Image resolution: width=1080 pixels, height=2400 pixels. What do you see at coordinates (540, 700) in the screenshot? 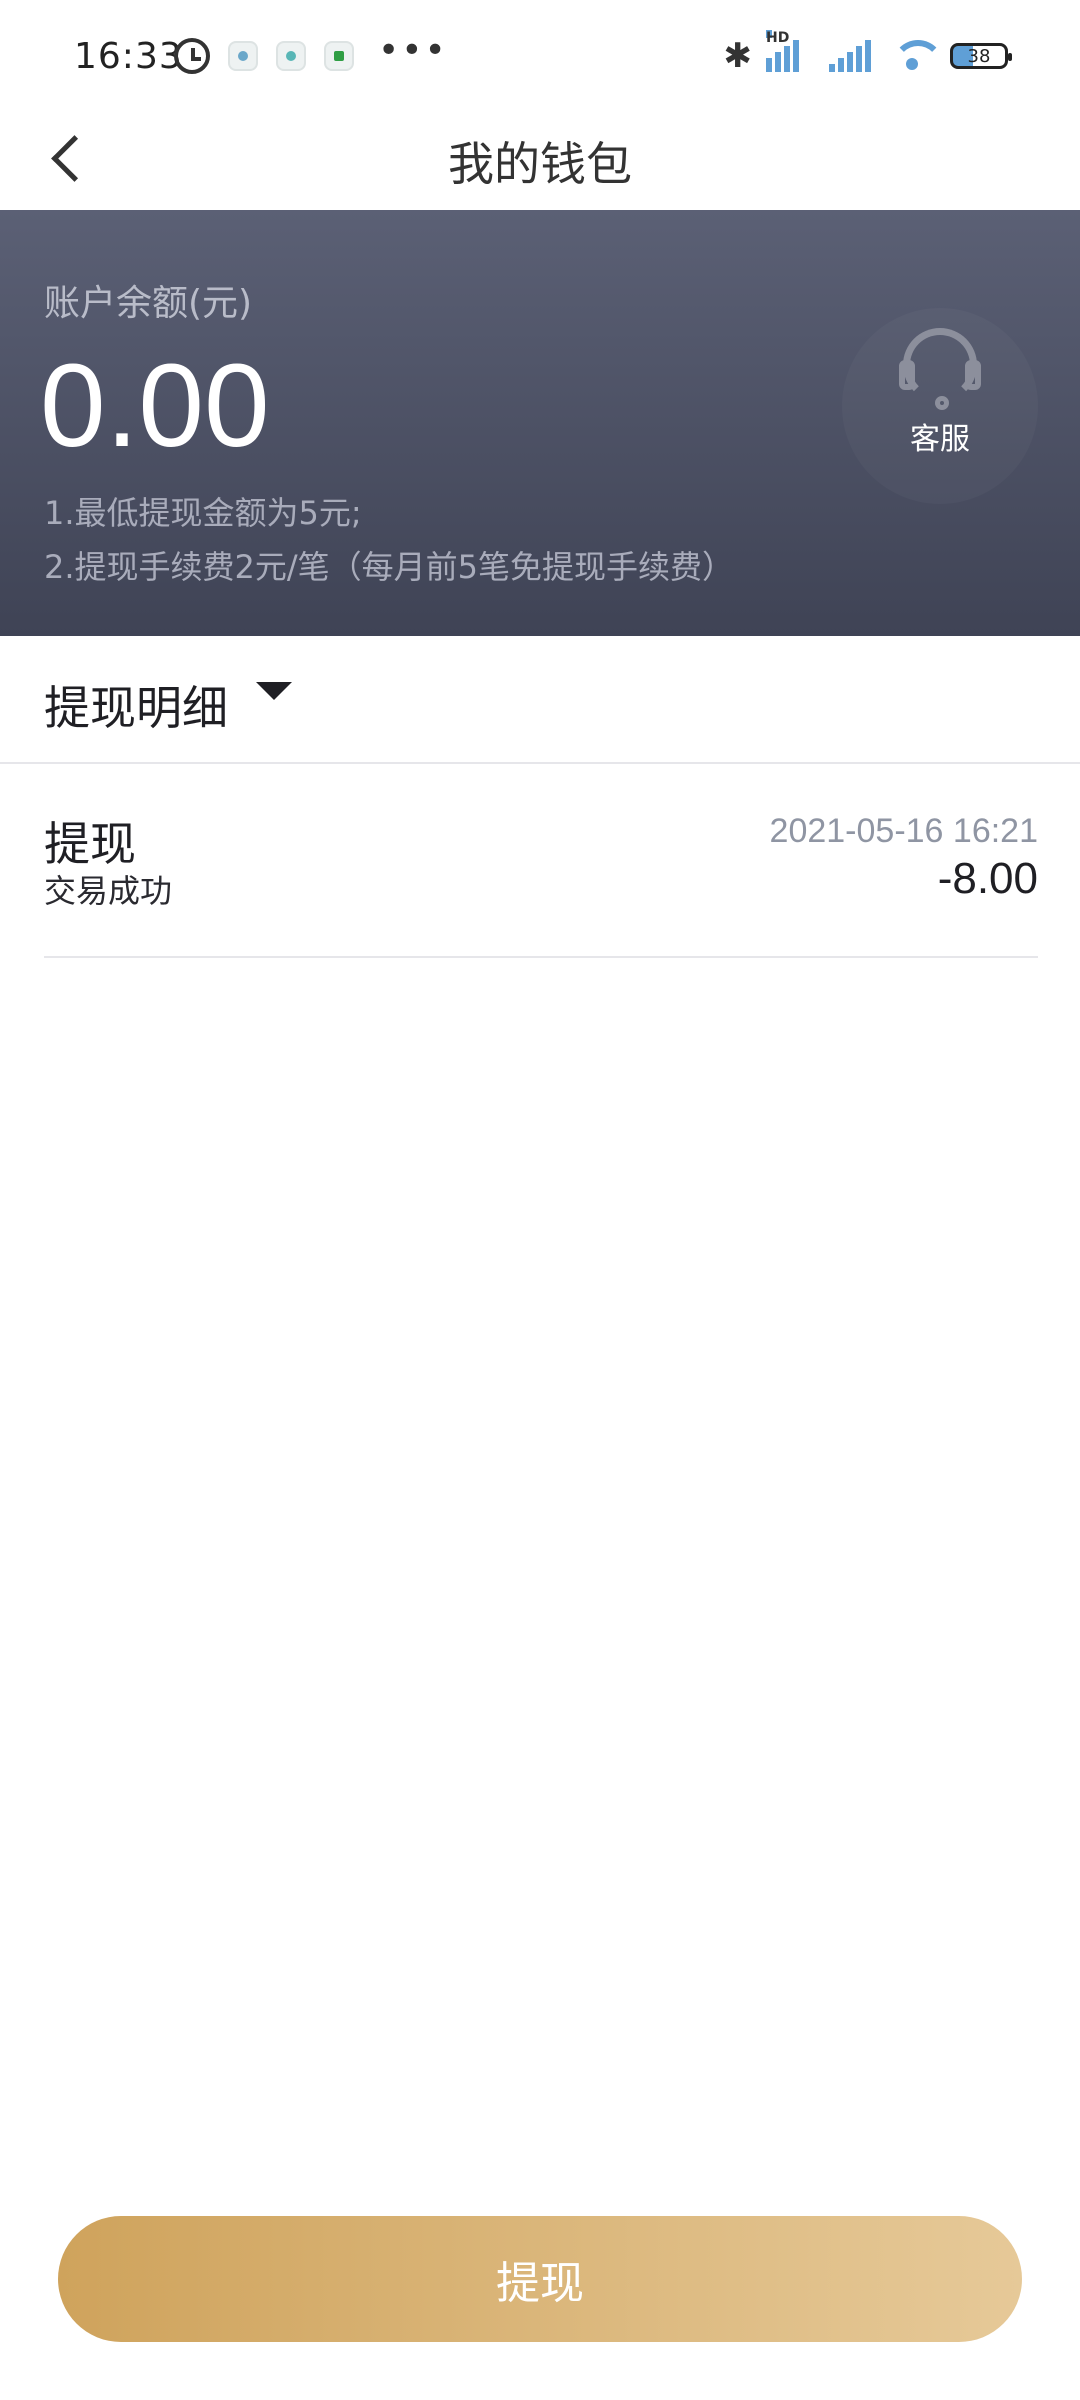
I see `withdraw-details-header: 提现明细` at bounding box center [540, 700].